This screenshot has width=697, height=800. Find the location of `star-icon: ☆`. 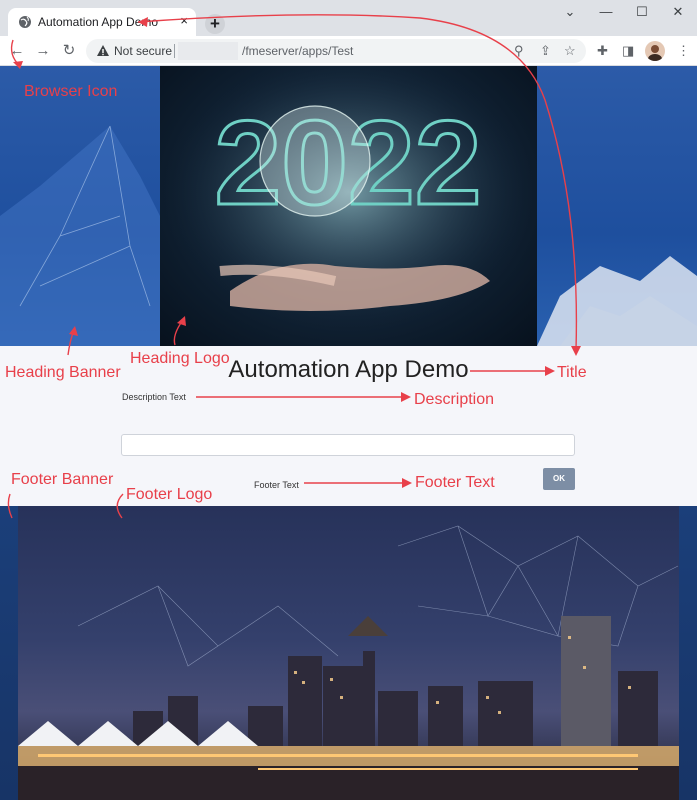

star-icon: ☆ is located at coordinates (570, 51).